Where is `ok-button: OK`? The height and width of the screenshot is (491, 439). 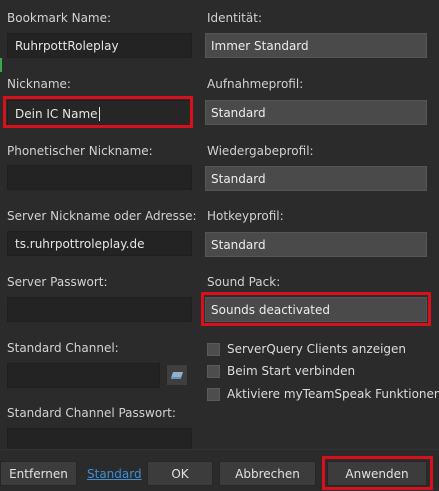
ok-button: OK is located at coordinates (180, 473).